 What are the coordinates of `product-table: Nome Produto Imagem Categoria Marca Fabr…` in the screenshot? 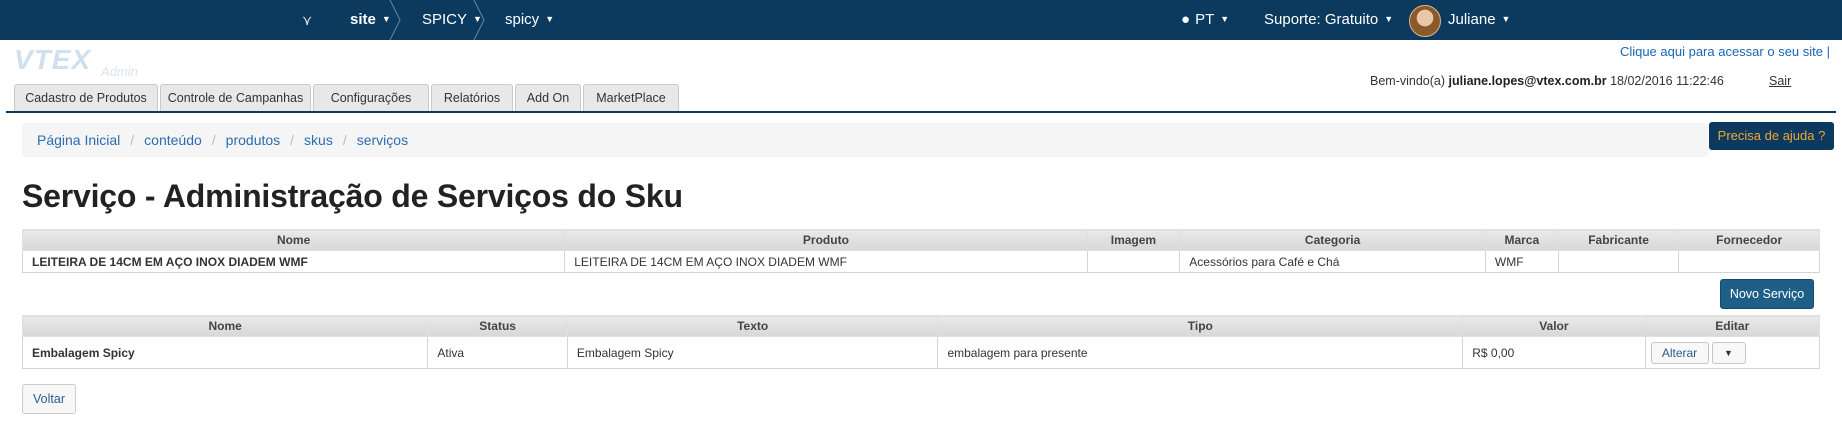 It's located at (920, 251).